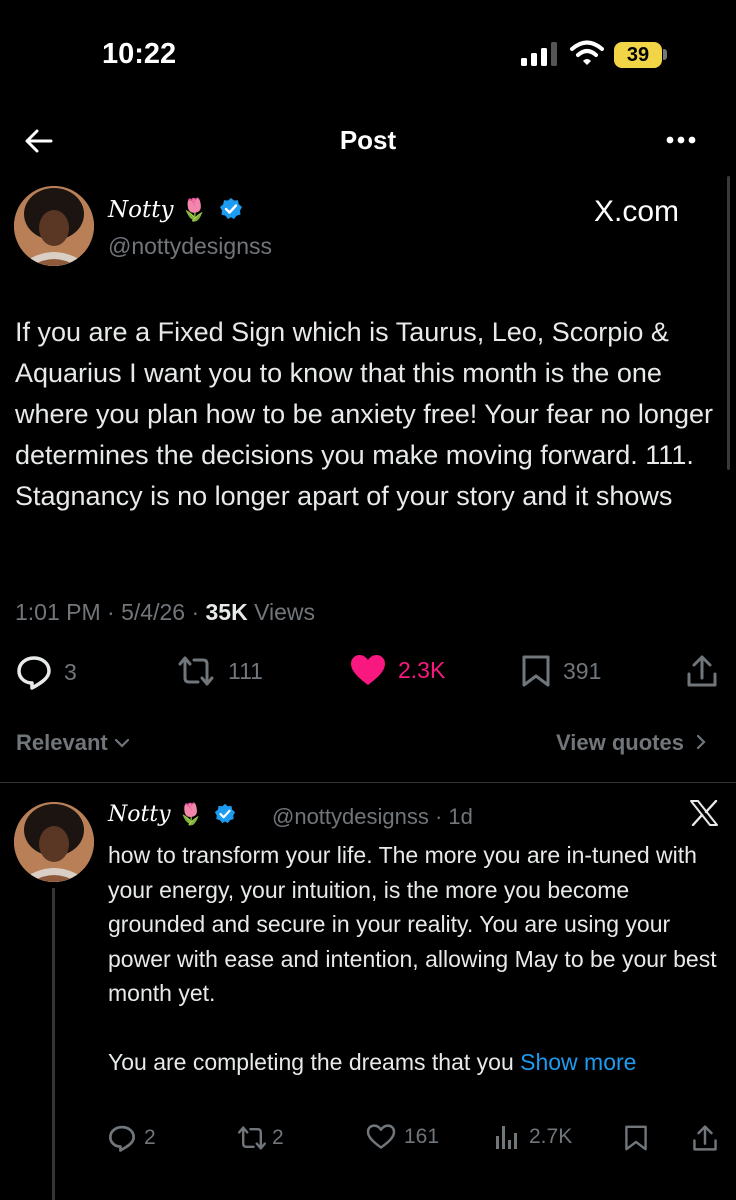  What do you see at coordinates (587, 53) in the screenshot?
I see `wifi-icon` at bounding box center [587, 53].